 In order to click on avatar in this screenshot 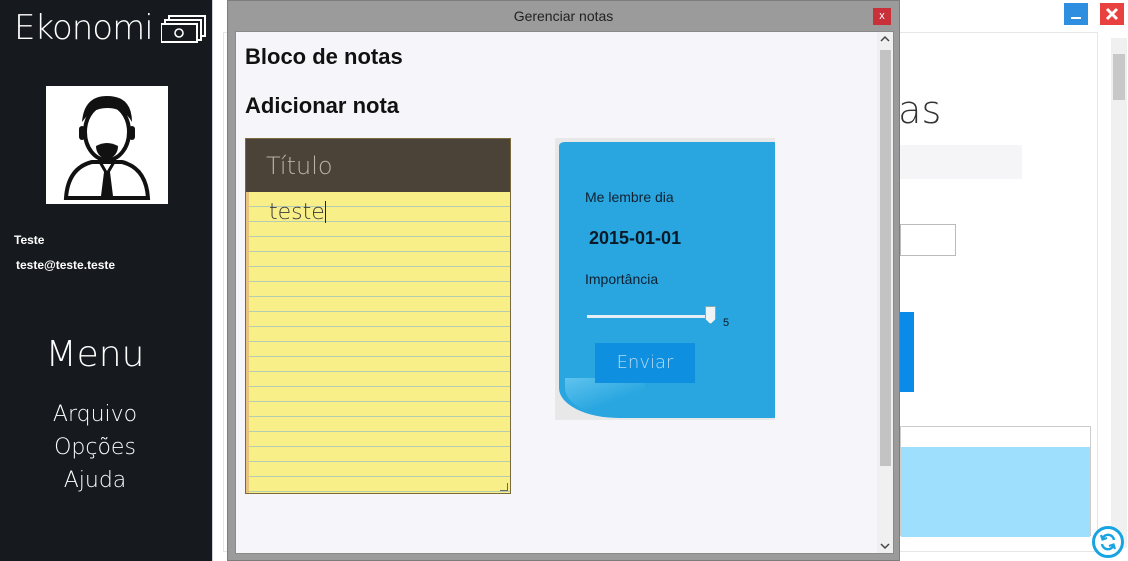, I will do `click(107, 145)`.